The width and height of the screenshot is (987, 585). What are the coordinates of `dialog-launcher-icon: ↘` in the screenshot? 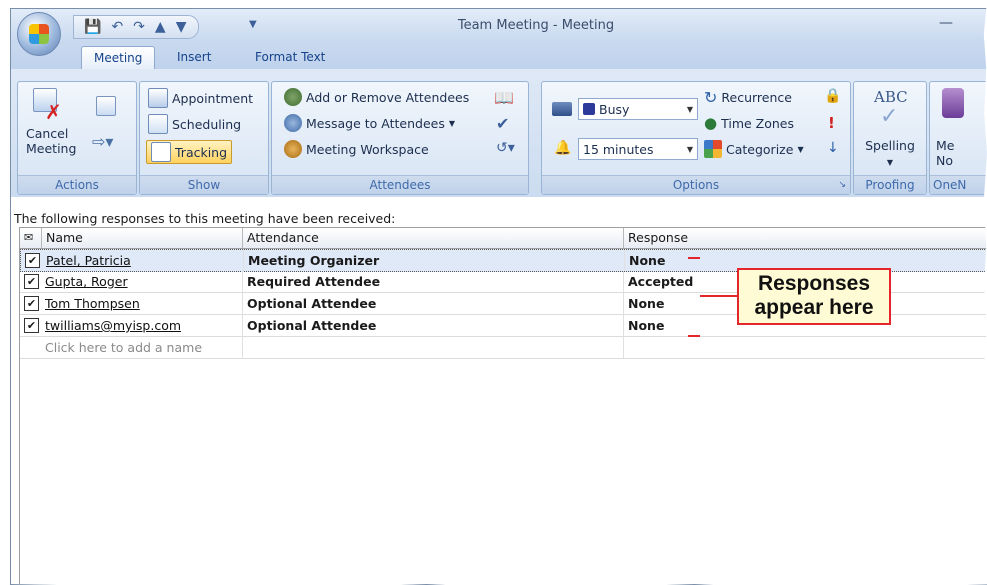 It's located at (842, 185).